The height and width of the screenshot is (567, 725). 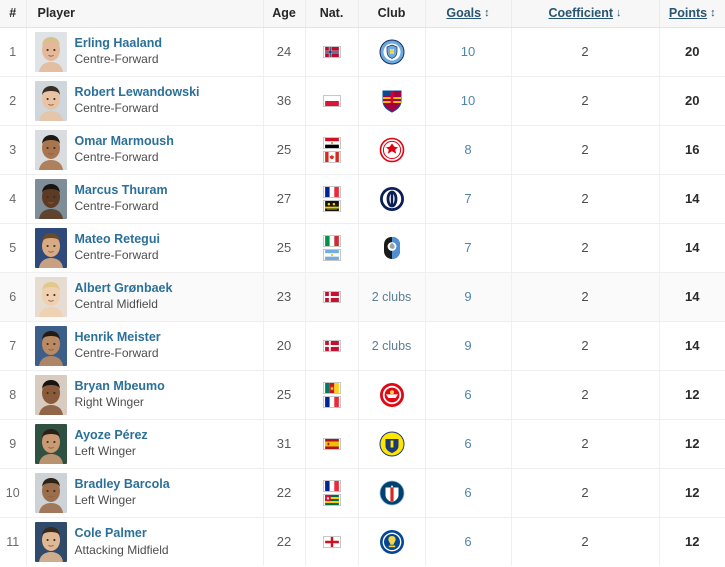 I want to click on table-row: 8 Bryan Mbeumo Right Winger 25 6 2 12, so click(x=362, y=395).